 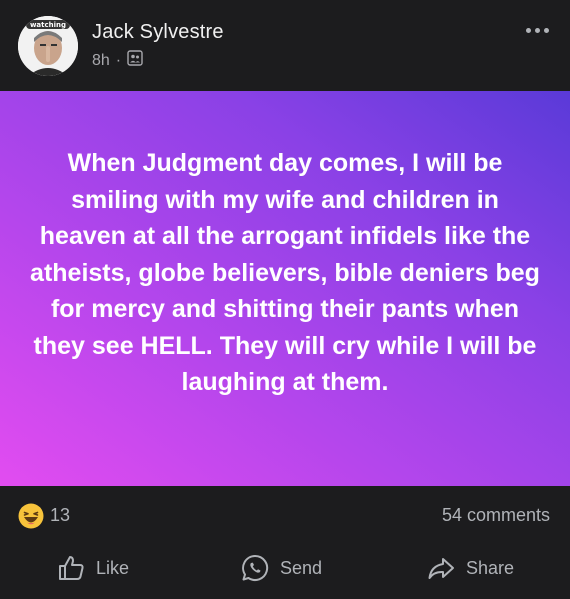 What do you see at coordinates (48, 25) in the screenshot?
I see `svg-text: watching` at bounding box center [48, 25].